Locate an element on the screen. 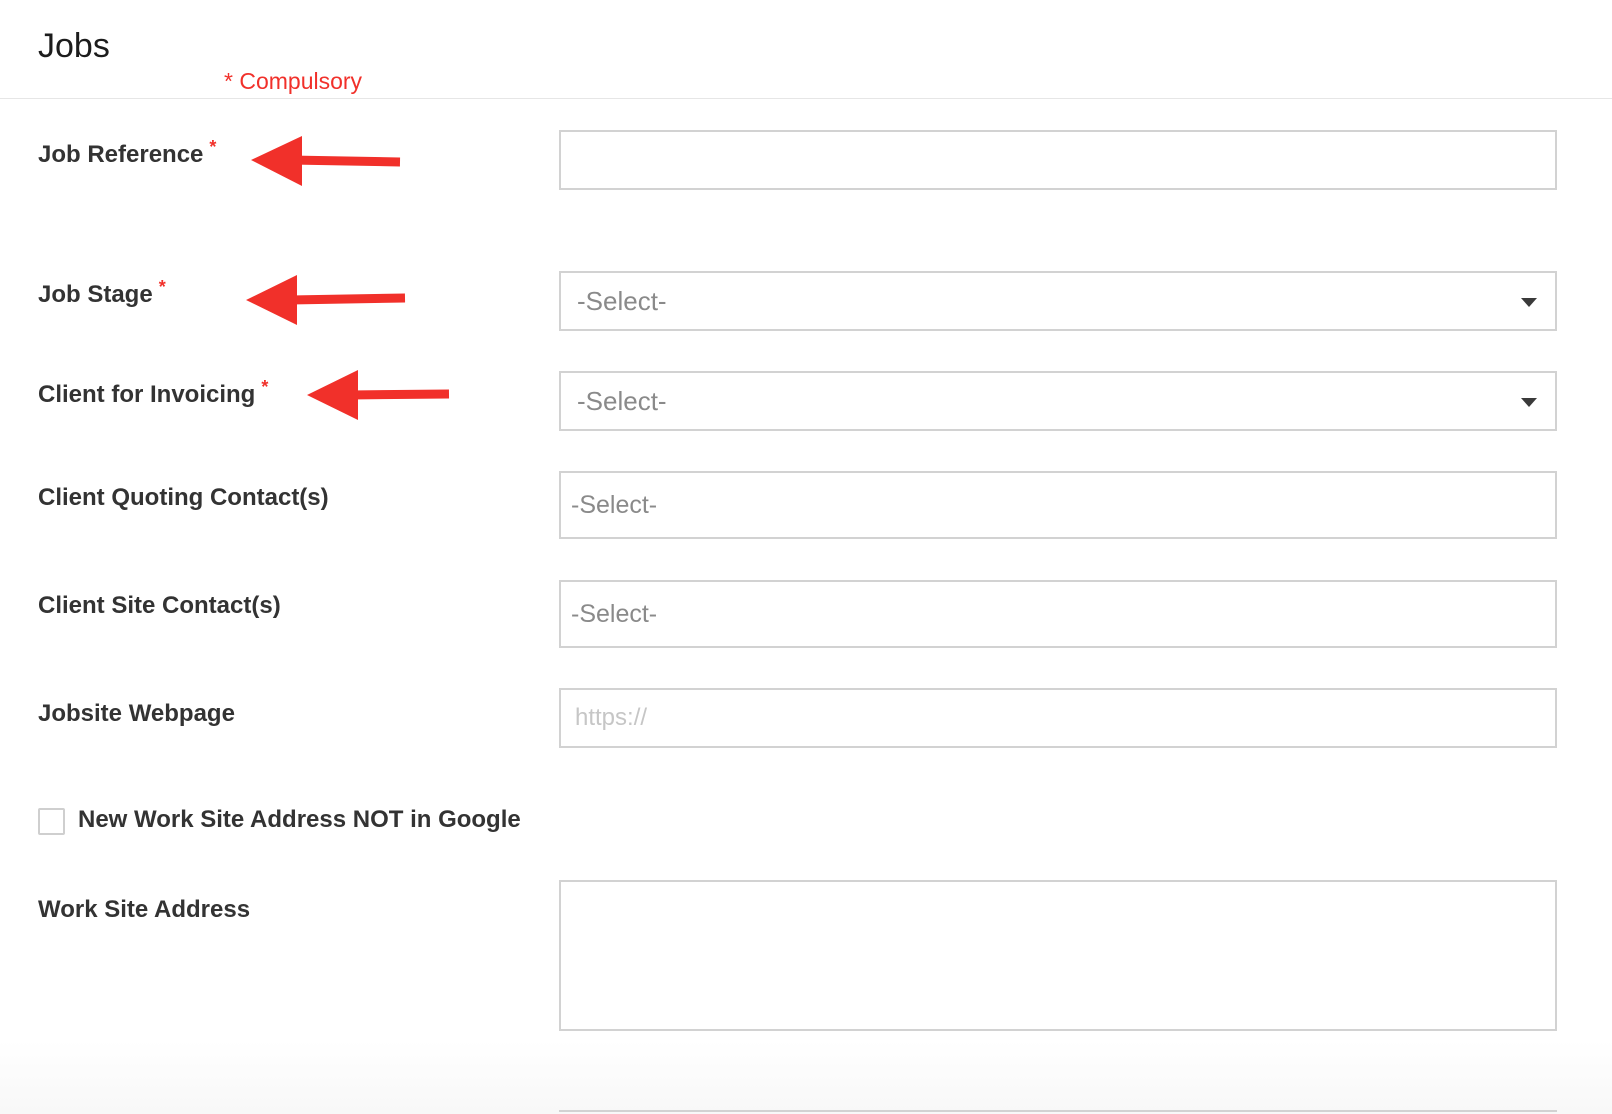 The image size is (1612, 1114). arrow-job-reference is located at coordinates (326, 161).